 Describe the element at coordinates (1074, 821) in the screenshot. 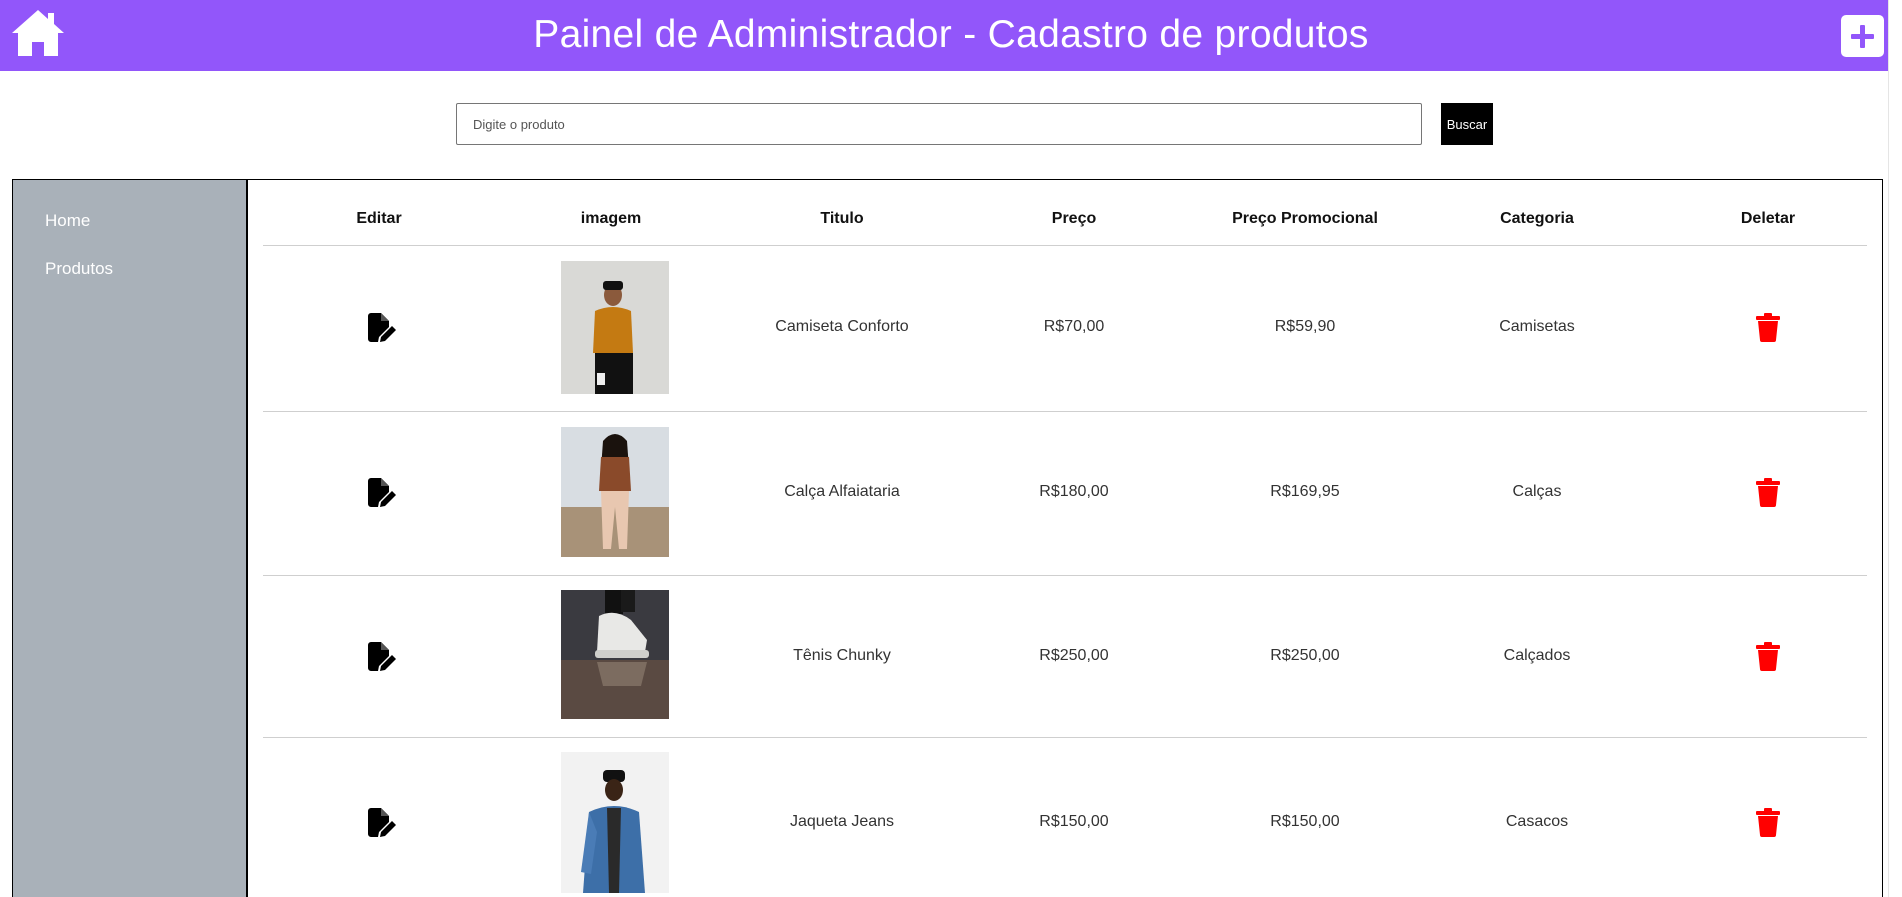

I see `product-price: R$150,00` at that location.